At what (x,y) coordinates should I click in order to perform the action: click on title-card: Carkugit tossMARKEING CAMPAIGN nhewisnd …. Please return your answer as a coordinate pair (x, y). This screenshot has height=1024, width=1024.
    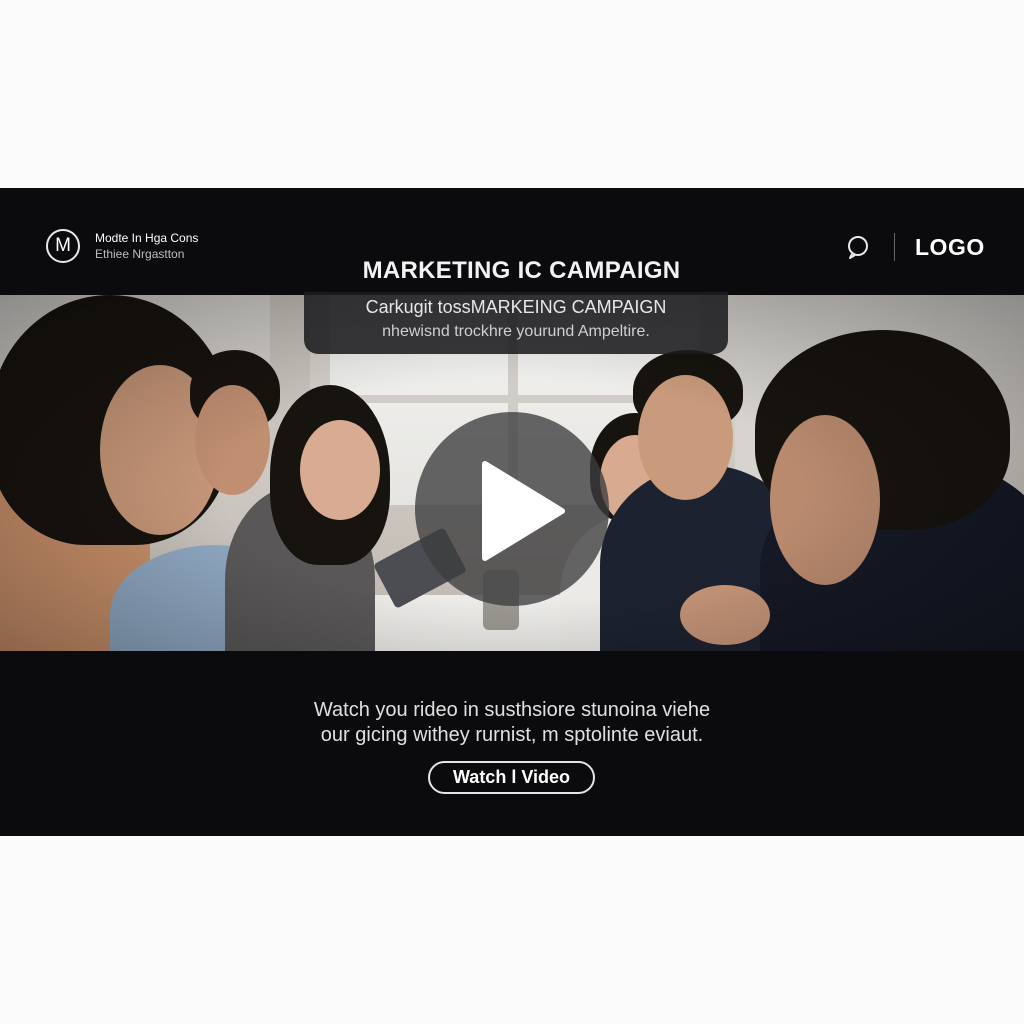
    Looking at the image, I should click on (516, 323).